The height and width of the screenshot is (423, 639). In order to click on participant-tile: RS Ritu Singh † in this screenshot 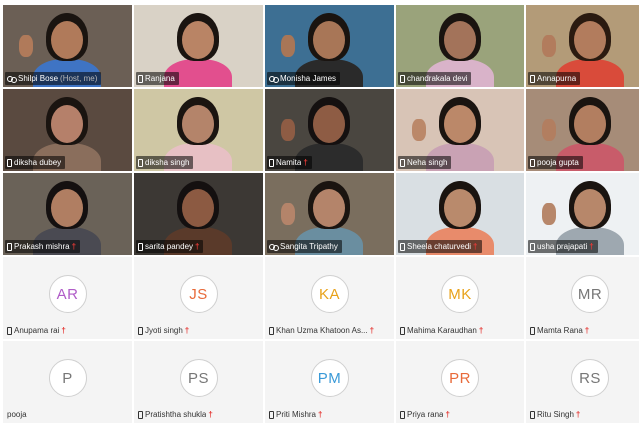, I will do `click(582, 382)`.